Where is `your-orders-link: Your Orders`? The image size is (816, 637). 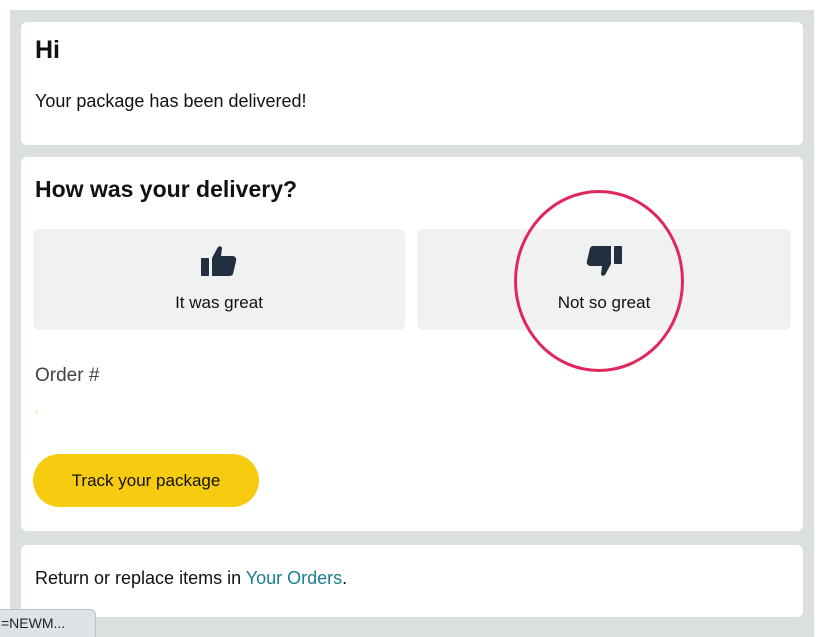
your-orders-link: Your Orders is located at coordinates (294, 578).